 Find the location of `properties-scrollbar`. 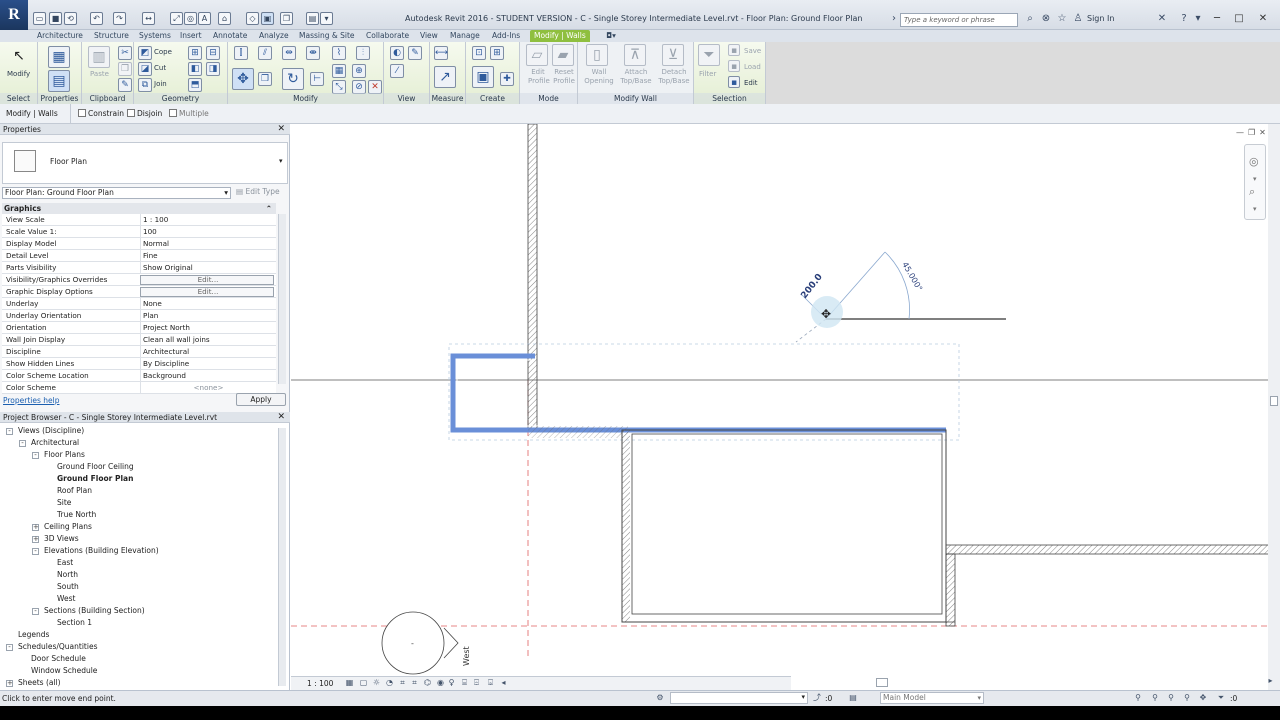

properties-scrollbar is located at coordinates (282, 299).